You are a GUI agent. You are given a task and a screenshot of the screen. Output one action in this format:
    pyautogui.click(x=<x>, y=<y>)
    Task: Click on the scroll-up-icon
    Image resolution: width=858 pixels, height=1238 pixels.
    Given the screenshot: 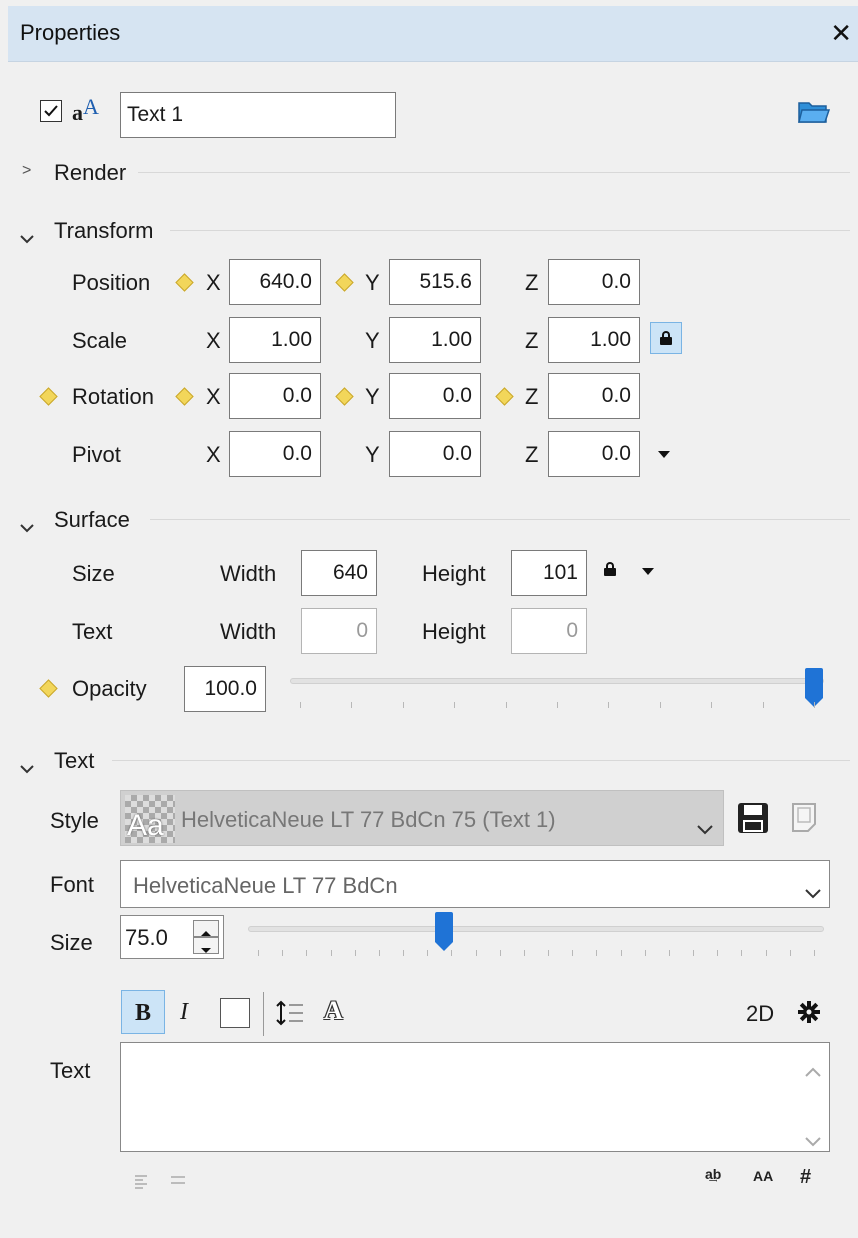 What is the action you would take?
    pyautogui.click(x=813, y=1070)
    